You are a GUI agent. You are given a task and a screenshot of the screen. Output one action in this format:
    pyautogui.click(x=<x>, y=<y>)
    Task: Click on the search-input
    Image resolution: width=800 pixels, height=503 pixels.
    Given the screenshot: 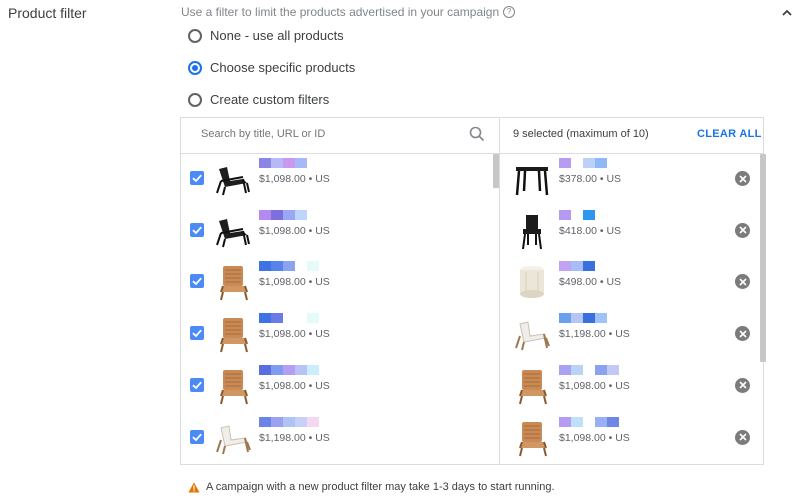 What is the action you would take?
    pyautogui.click(x=331, y=134)
    